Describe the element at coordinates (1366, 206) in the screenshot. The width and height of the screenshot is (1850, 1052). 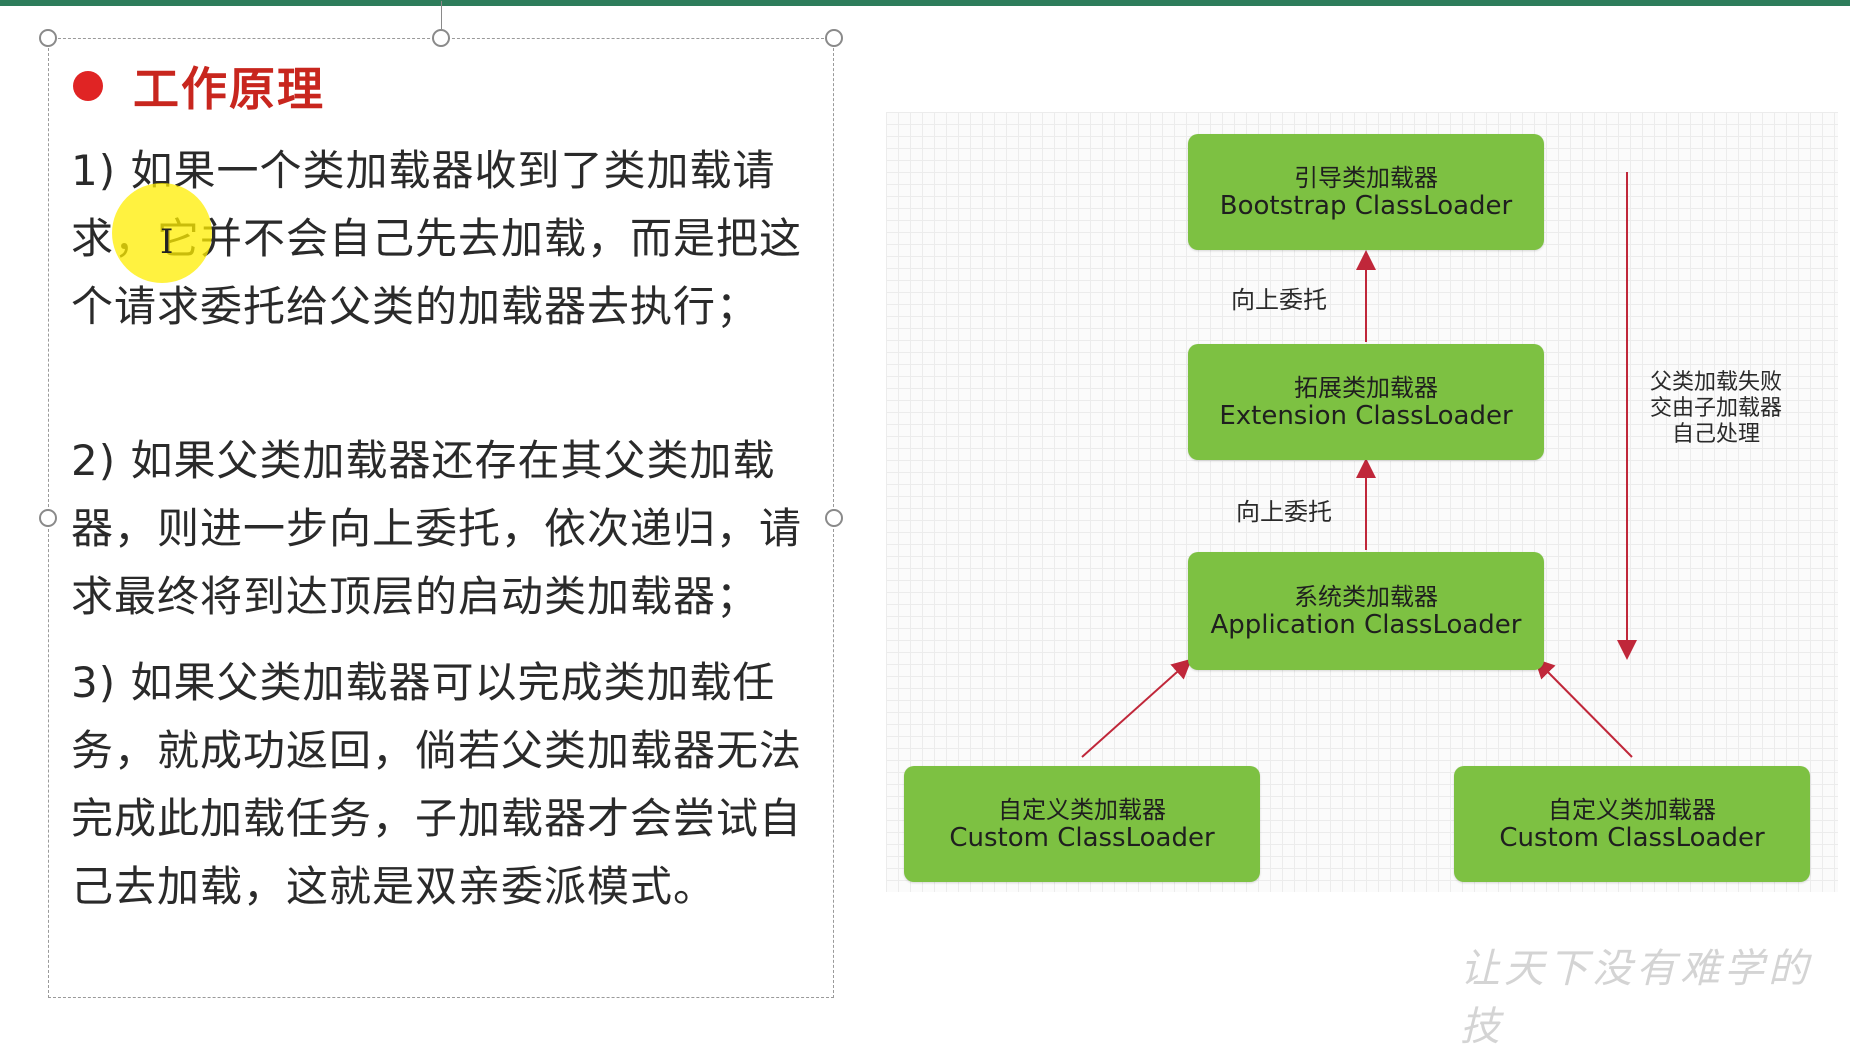
I see `node-bootstrap-en: Bootstrap ClassLoader` at that location.